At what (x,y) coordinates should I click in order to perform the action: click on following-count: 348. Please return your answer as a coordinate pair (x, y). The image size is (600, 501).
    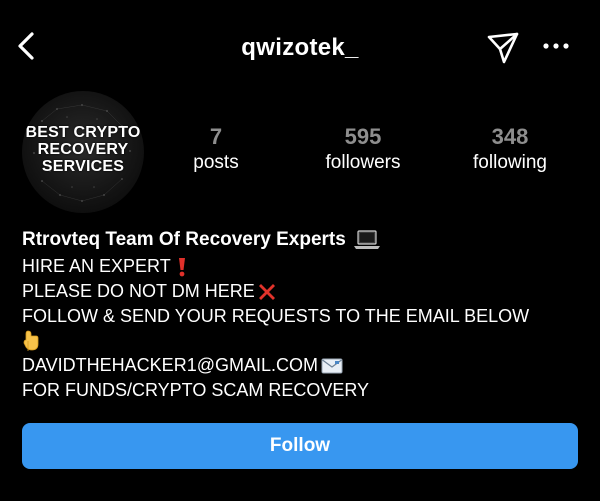
    Looking at the image, I should click on (510, 136).